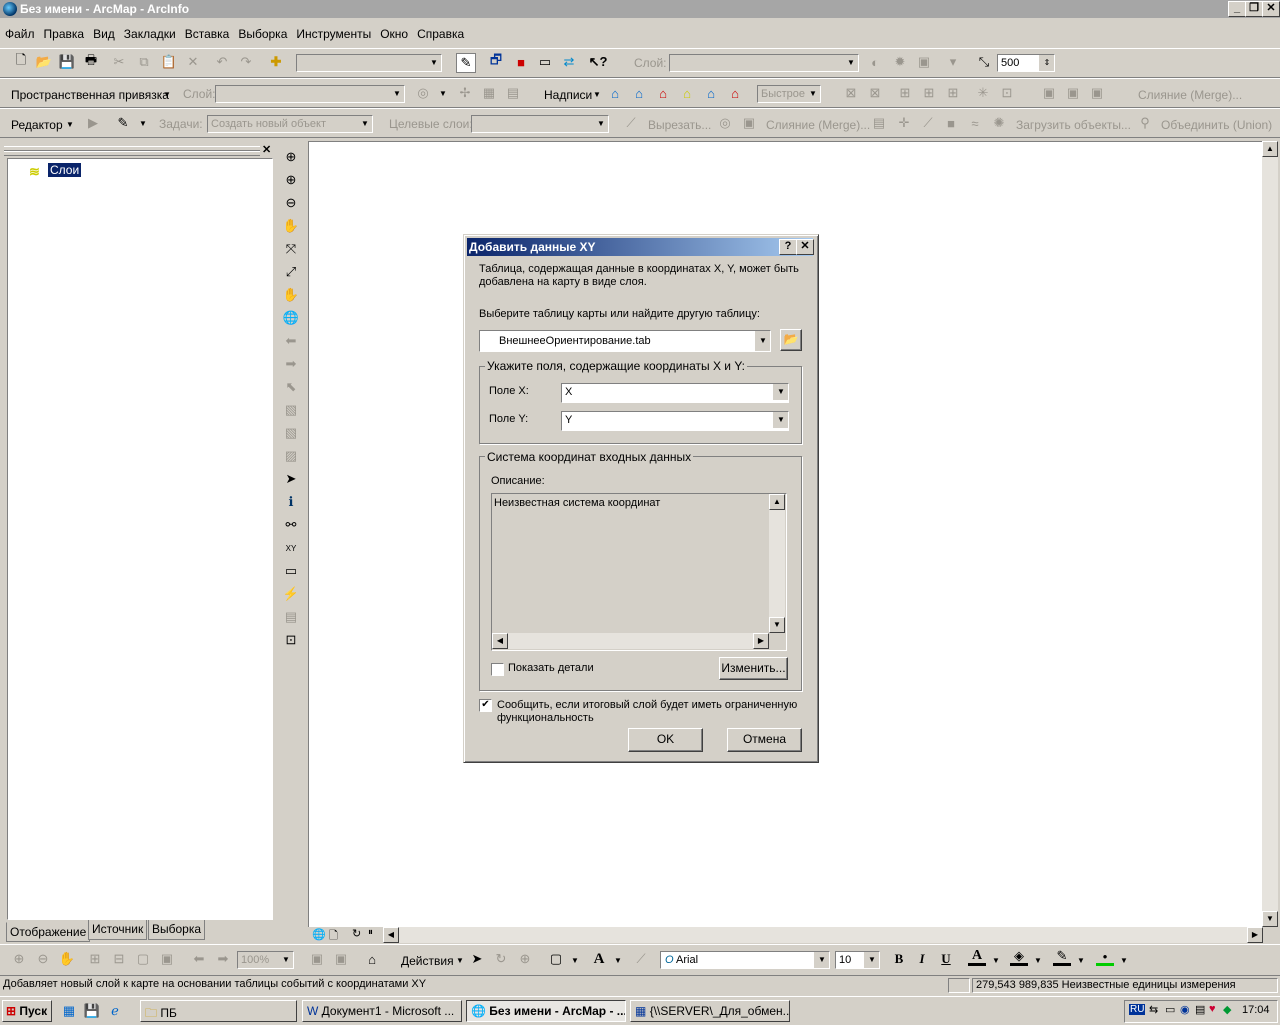 This screenshot has width=1280, height=1025. I want to click on clock: 17:04, so click(1256, 1010).